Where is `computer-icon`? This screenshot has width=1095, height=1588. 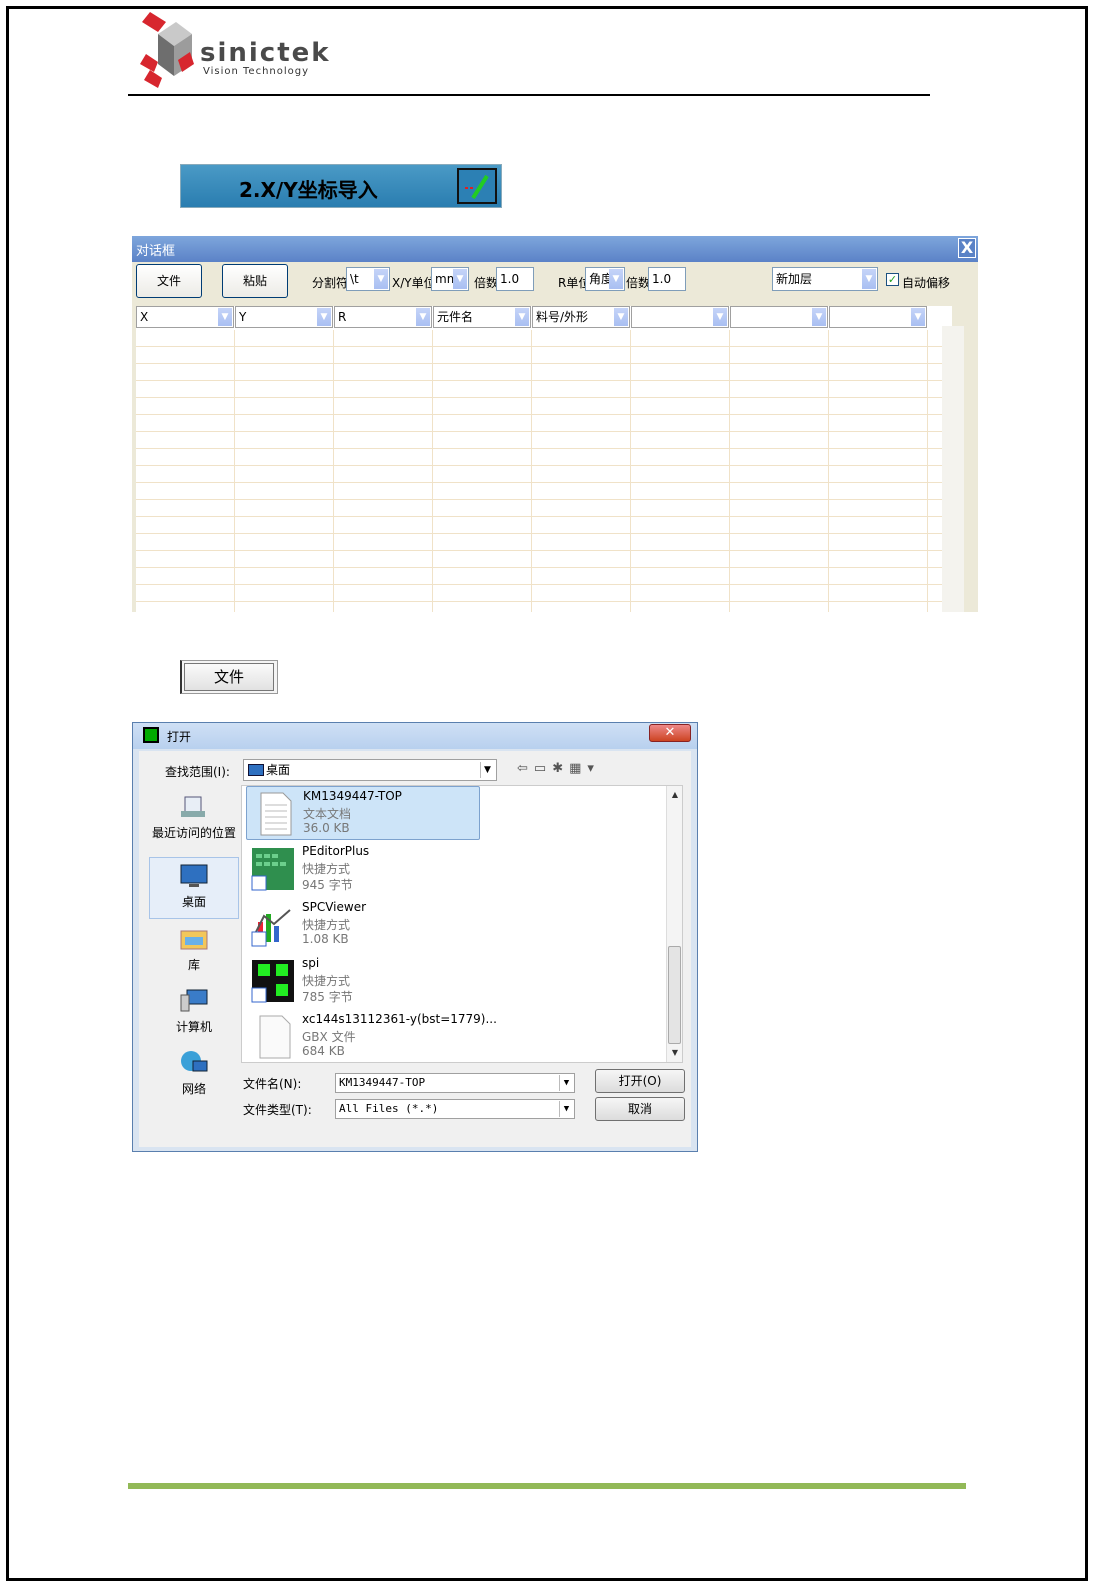
computer-icon is located at coordinates (194, 1000).